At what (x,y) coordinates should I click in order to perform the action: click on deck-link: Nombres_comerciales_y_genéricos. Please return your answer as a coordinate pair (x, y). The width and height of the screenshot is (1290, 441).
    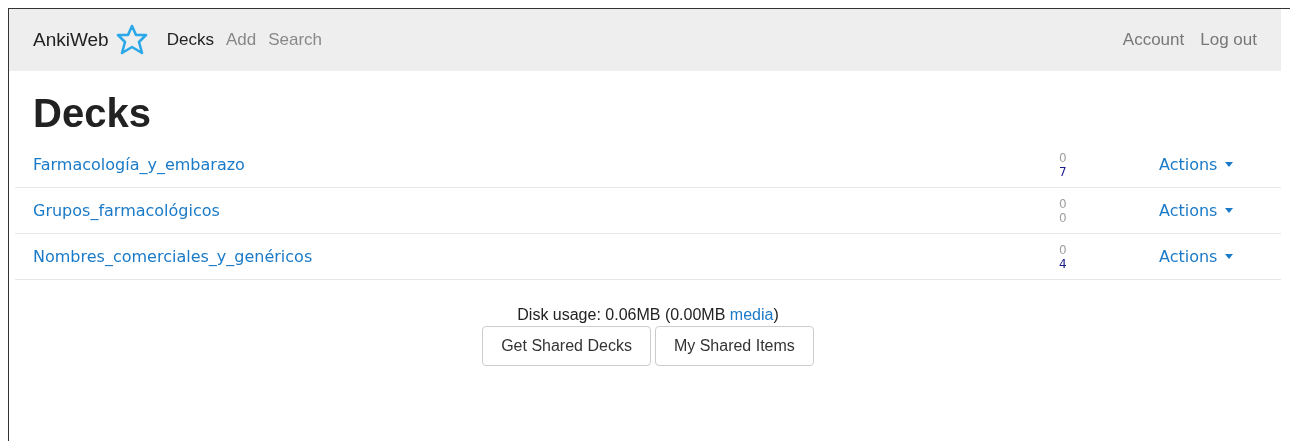
    Looking at the image, I should click on (537, 256).